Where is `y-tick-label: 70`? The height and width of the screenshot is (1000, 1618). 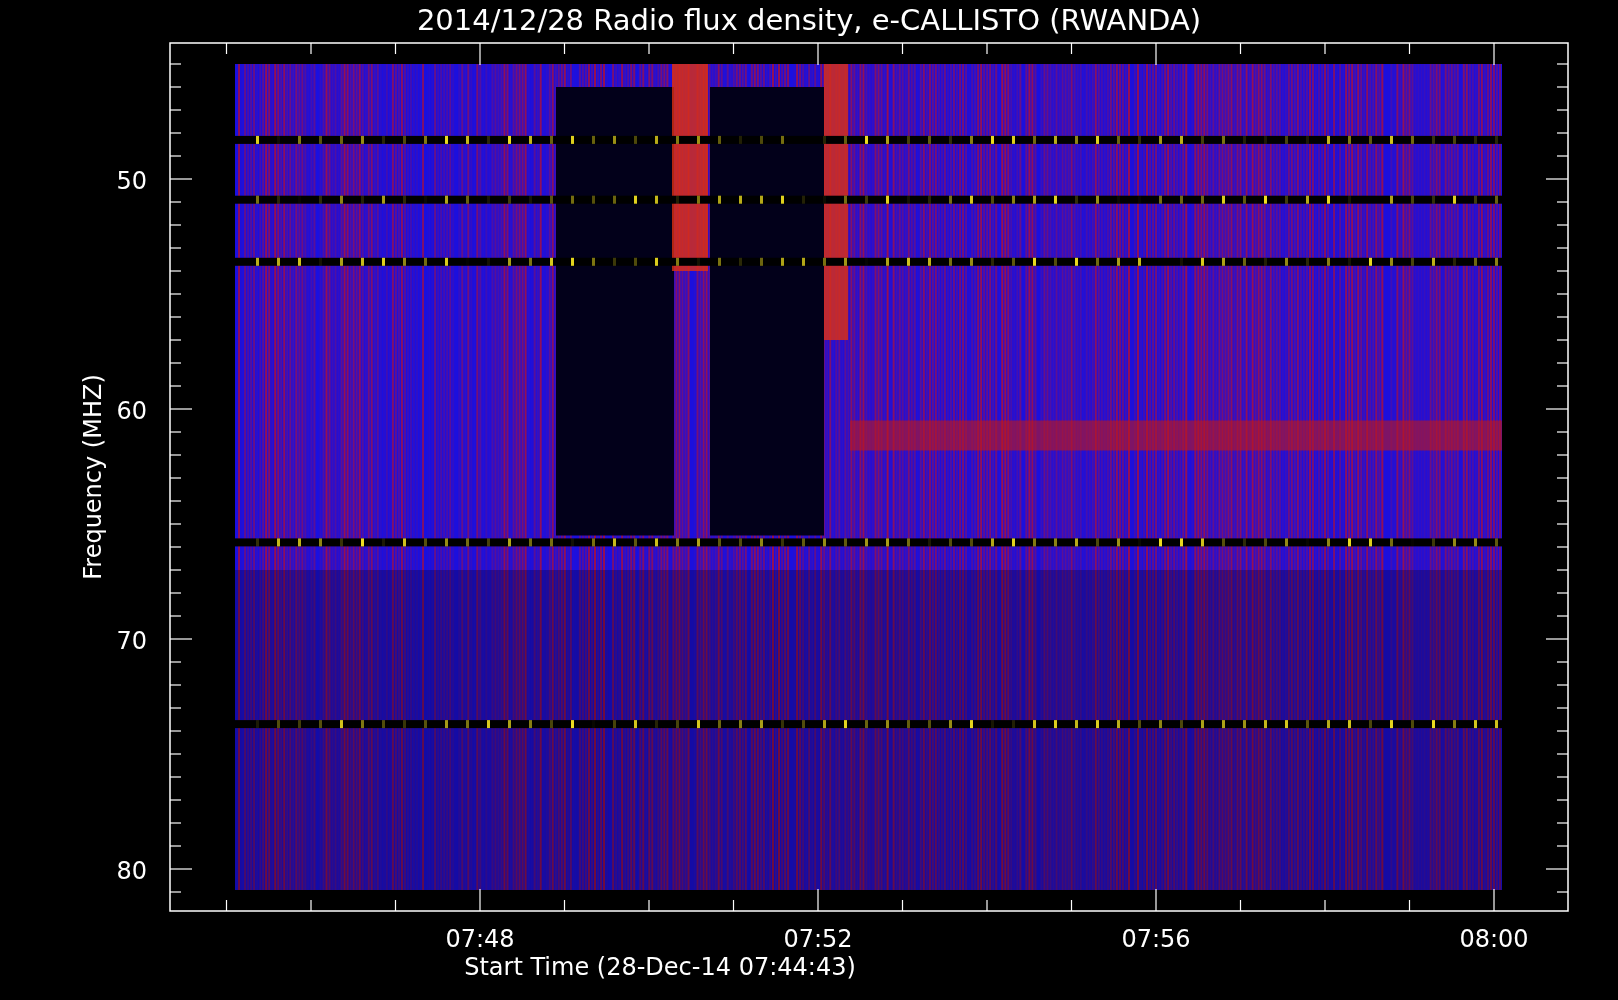
y-tick-label: 70 is located at coordinates (131, 641).